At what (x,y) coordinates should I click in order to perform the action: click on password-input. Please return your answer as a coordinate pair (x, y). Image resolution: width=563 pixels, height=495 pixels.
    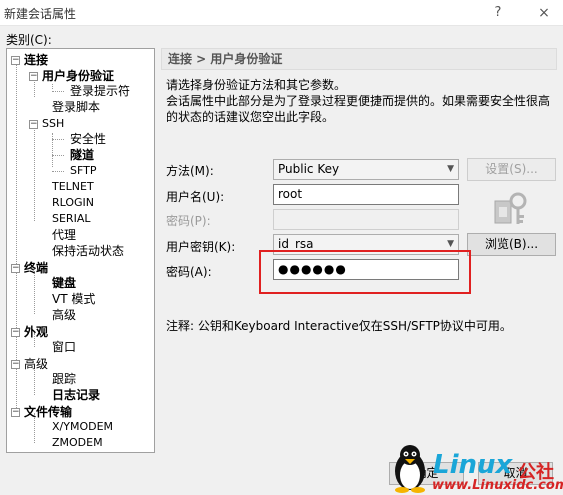
    Looking at the image, I should click on (366, 219).